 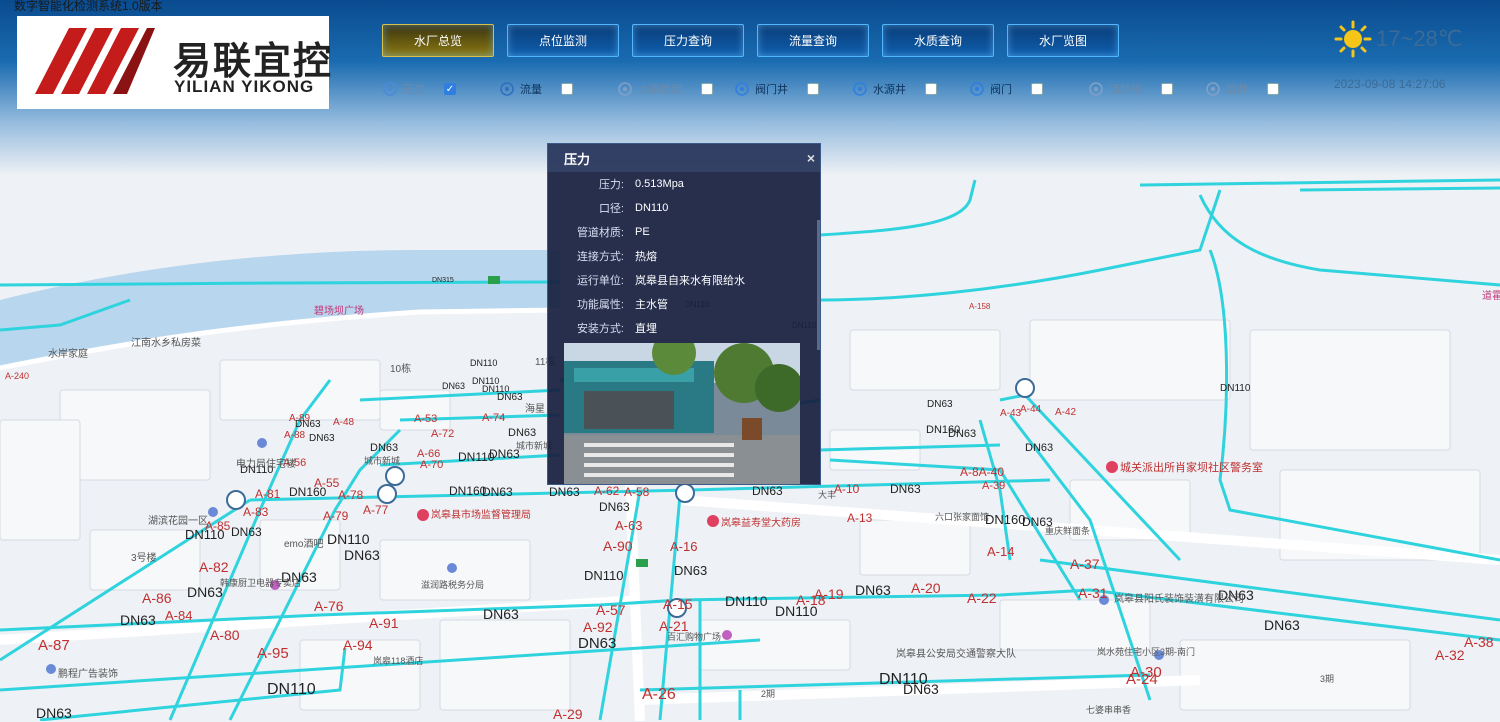 What do you see at coordinates (646, 257) in the screenshot?
I see `popup-row-value: 热熔` at bounding box center [646, 257].